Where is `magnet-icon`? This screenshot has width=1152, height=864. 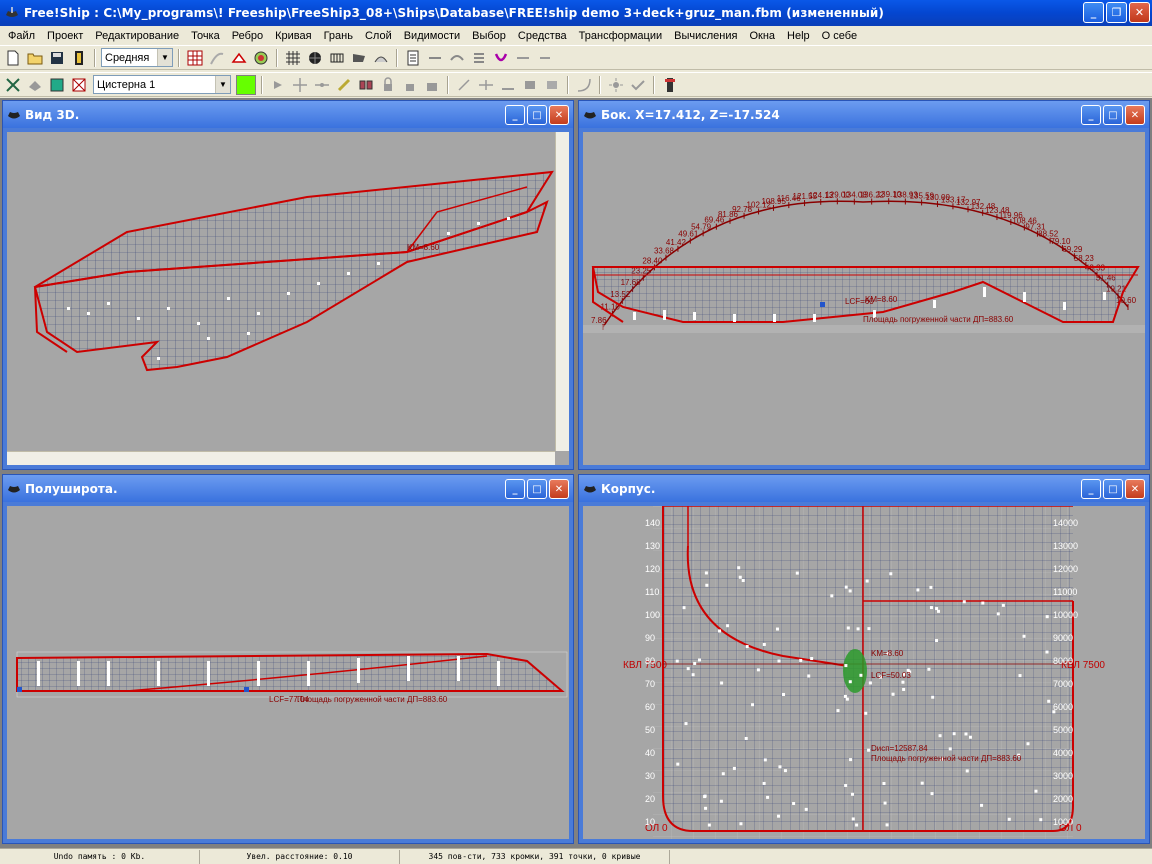 magnet-icon is located at coordinates (501, 58).